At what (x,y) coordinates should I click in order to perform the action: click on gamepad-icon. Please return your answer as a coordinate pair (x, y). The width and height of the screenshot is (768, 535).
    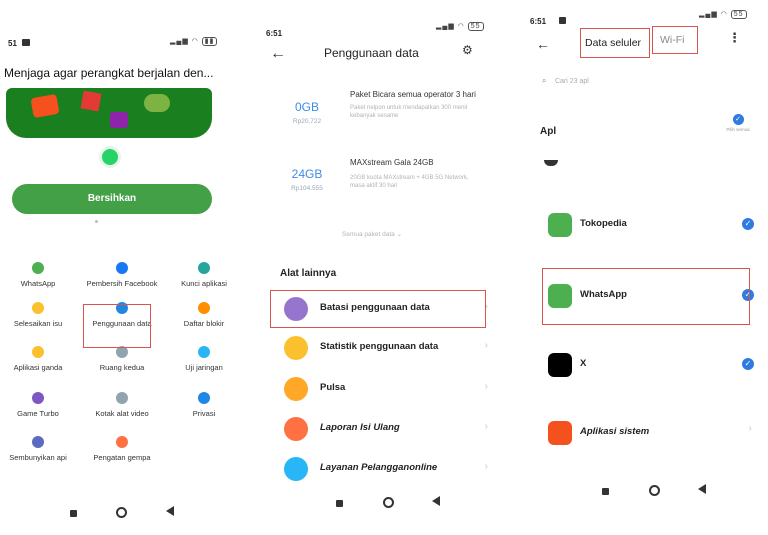
    Looking at the image, I should click on (38, 398).